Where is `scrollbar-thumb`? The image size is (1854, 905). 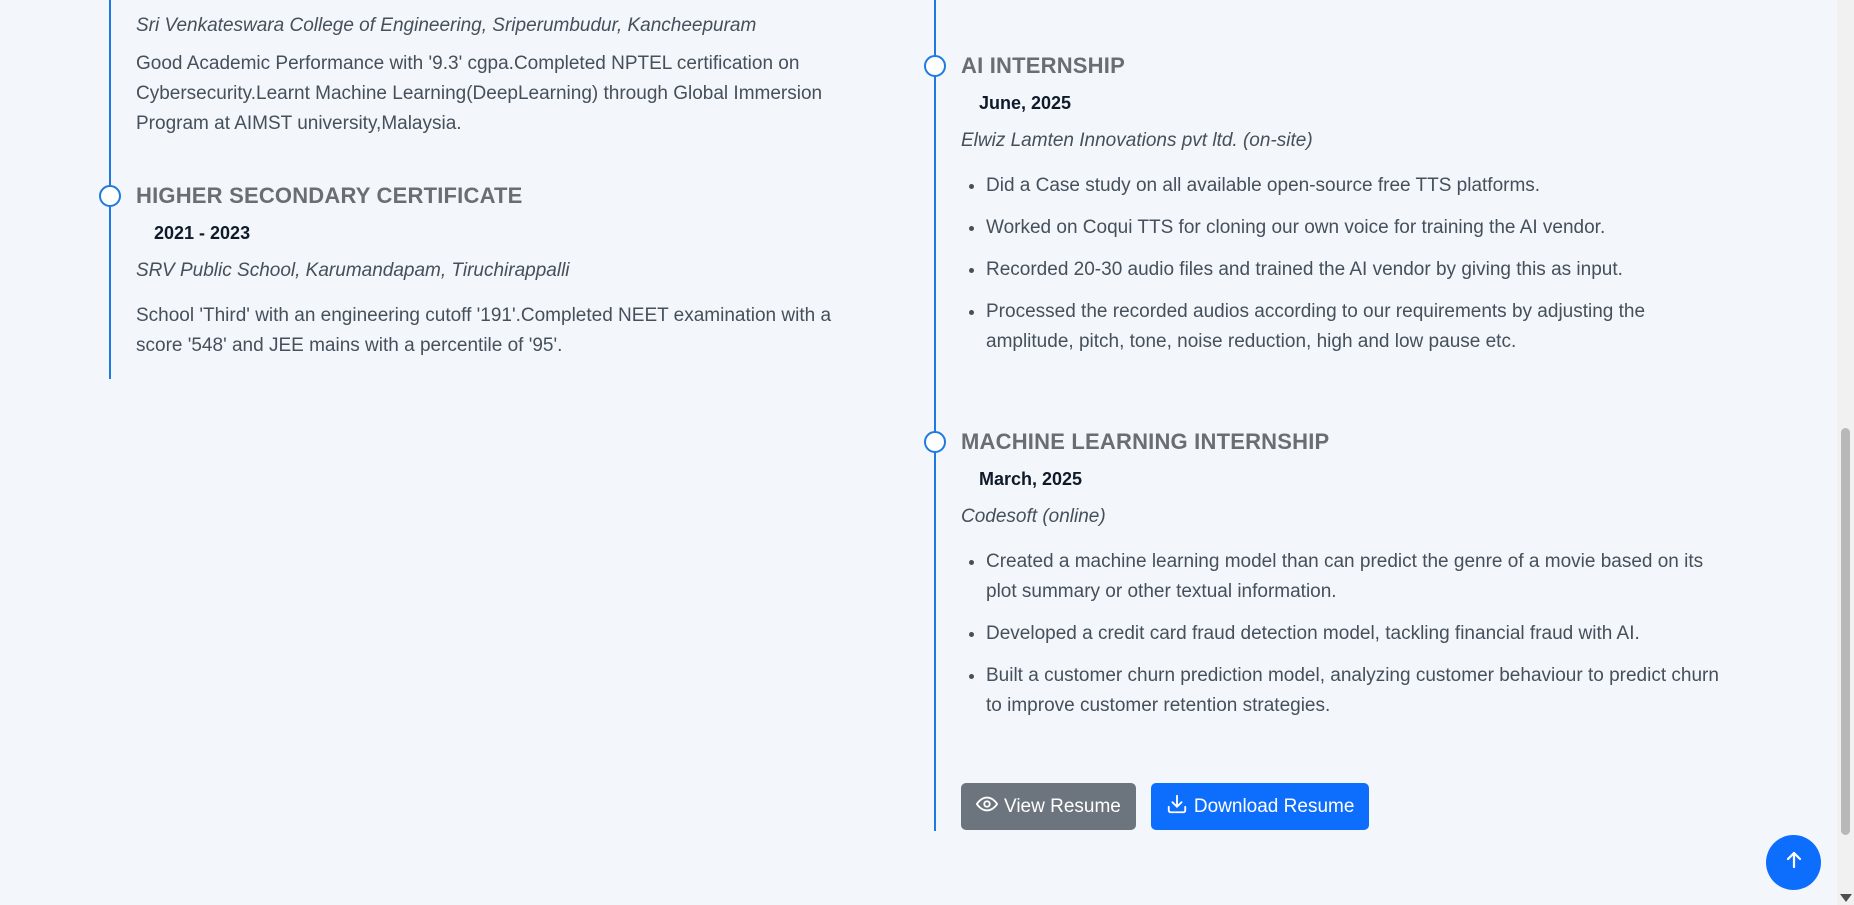
scrollbar-thumb is located at coordinates (1845, 631).